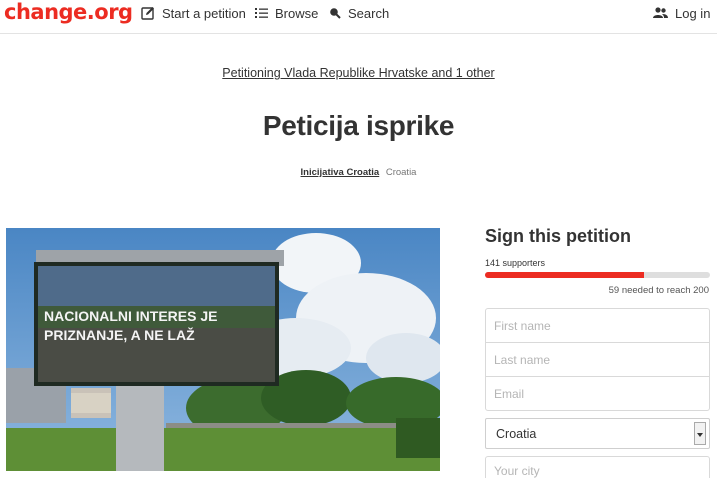 This screenshot has width=717, height=478. Describe the element at coordinates (119, 334) in the screenshot. I see `svg-text: PRIZNANJE, A NE LAŽ` at that location.